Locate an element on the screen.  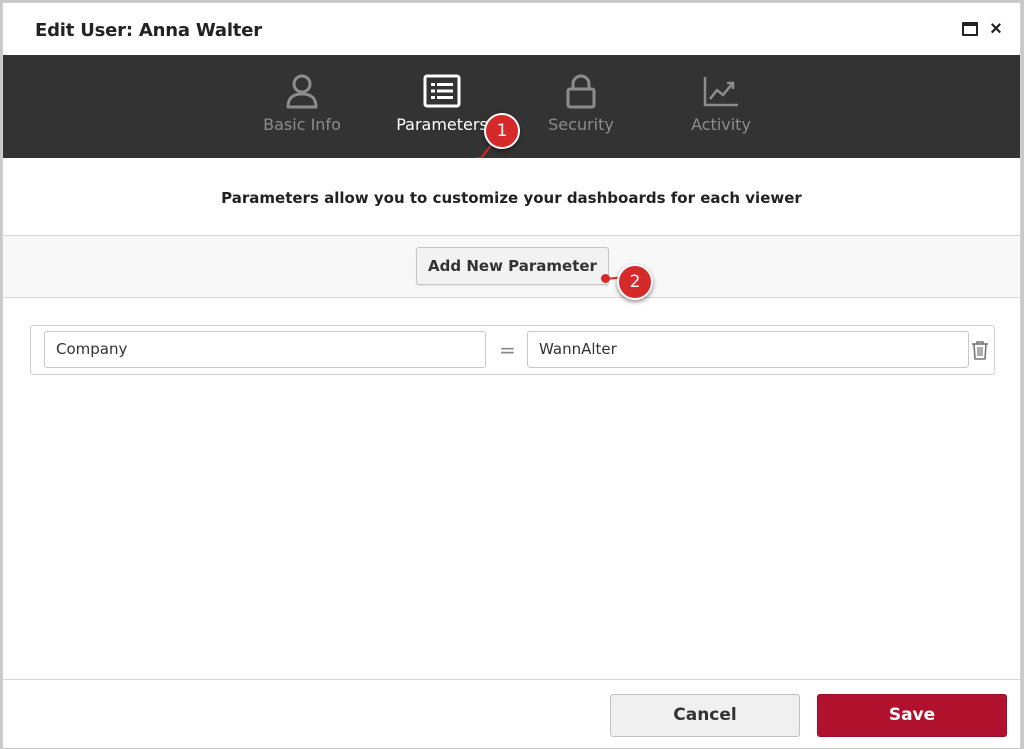
parameter-value-input: WannAlter is located at coordinates (748, 349).